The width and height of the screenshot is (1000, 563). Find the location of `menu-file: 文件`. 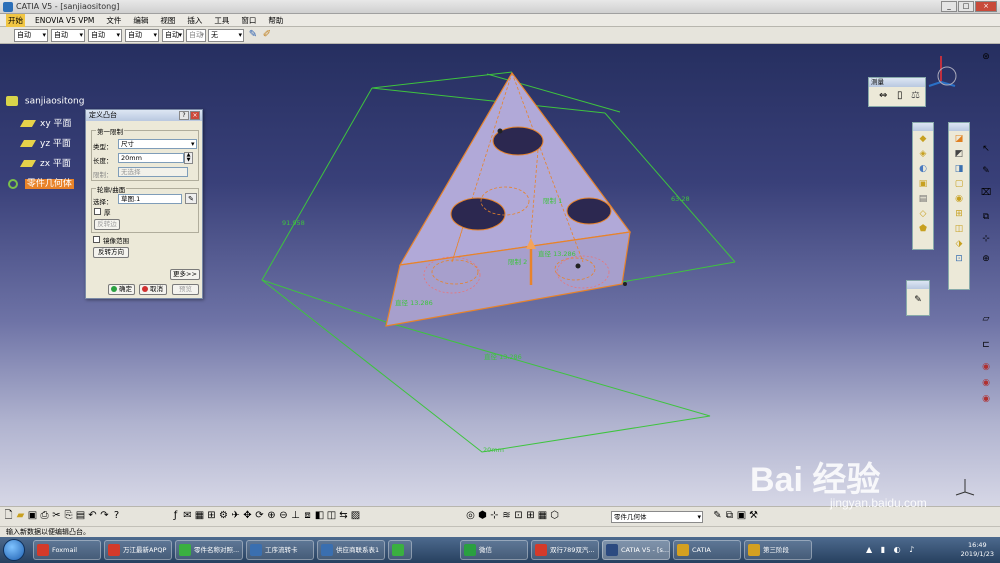

menu-file: 文件 is located at coordinates (113, 20).